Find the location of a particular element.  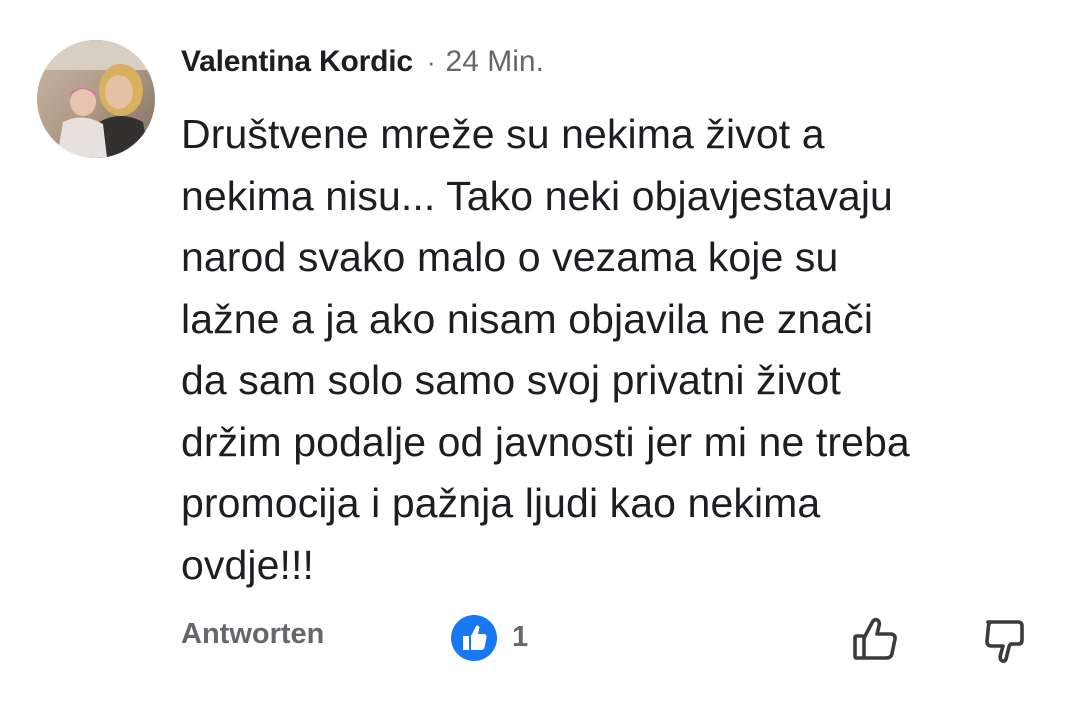

comment-line: ovdje!!! is located at coordinates (247, 564).